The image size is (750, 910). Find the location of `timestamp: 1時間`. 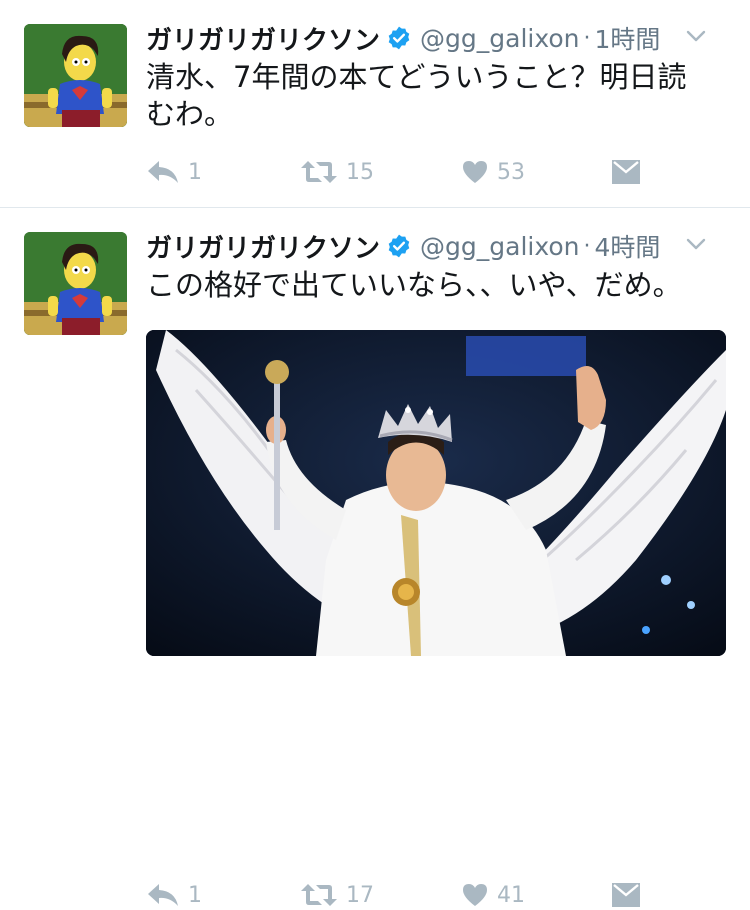

timestamp: 1時間 is located at coordinates (628, 38).